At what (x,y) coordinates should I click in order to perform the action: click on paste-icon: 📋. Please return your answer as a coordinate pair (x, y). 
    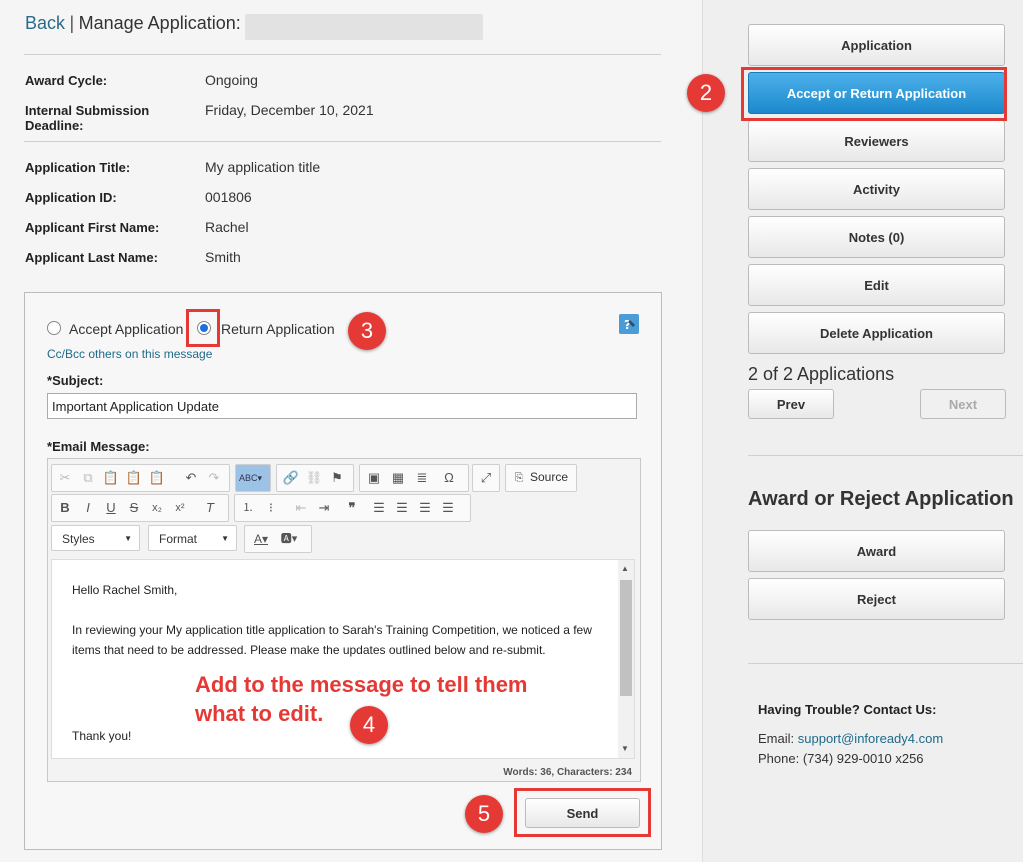
    Looking at the image, I should click on (111, 478).